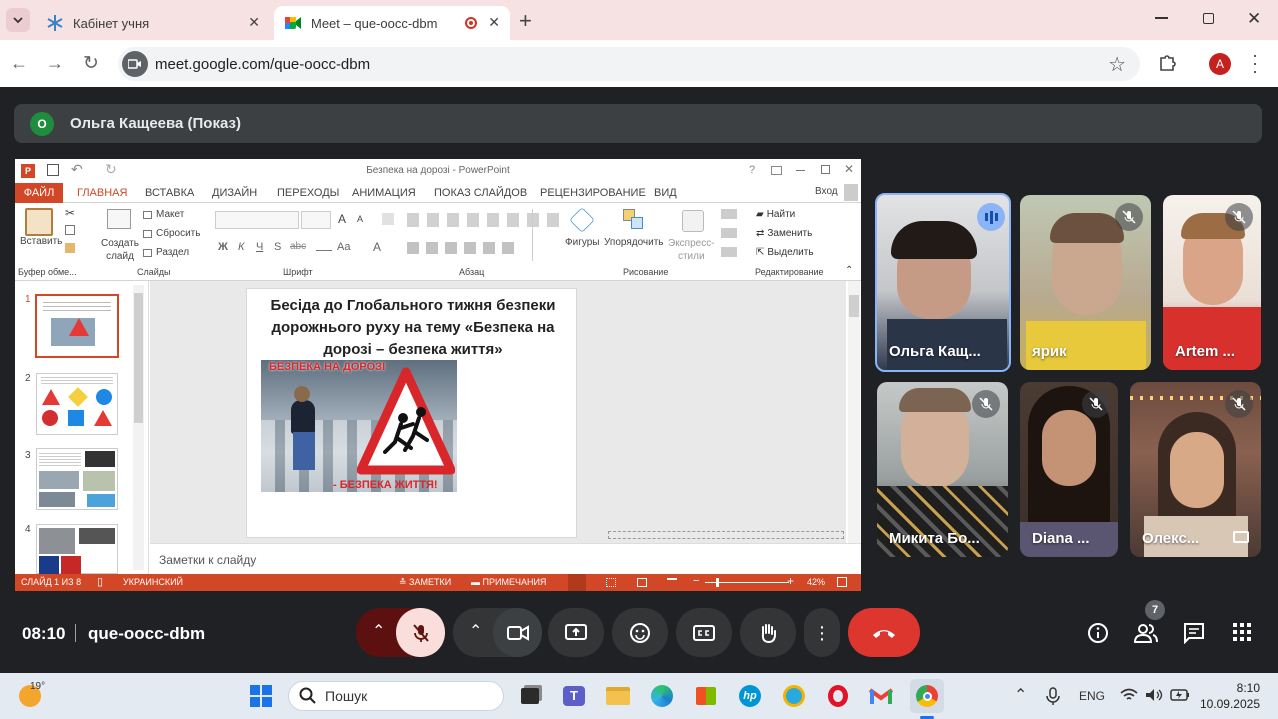 The width and height of the screenshot is (1278, 719). What do you see at coordinates (308, 193) in the screenshot?
I see `ribbon-tab-transitions: ПЕРЕХОДЫ` at bounding box center [308, 193].